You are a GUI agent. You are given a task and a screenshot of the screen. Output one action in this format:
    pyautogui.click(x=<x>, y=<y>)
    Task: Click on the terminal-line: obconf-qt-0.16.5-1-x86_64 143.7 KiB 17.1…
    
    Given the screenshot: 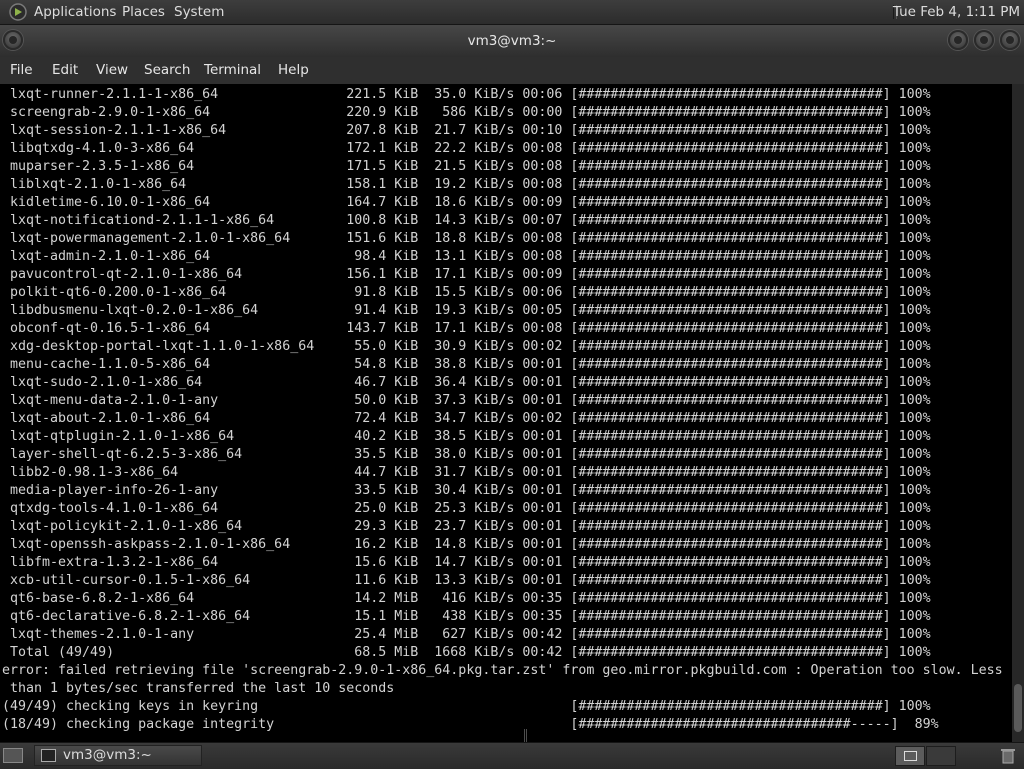 What is the action you would take?
    pyautogui.click(x=466, y=328)
    